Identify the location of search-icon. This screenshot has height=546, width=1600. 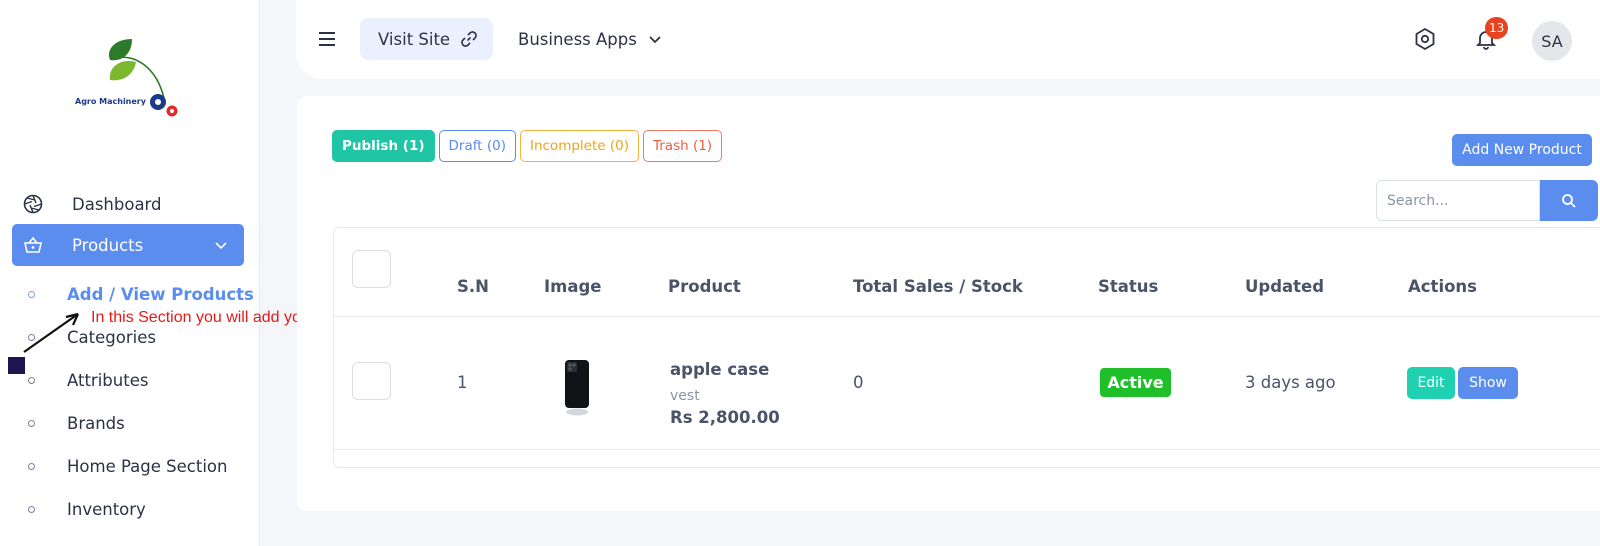
(1569, 200).